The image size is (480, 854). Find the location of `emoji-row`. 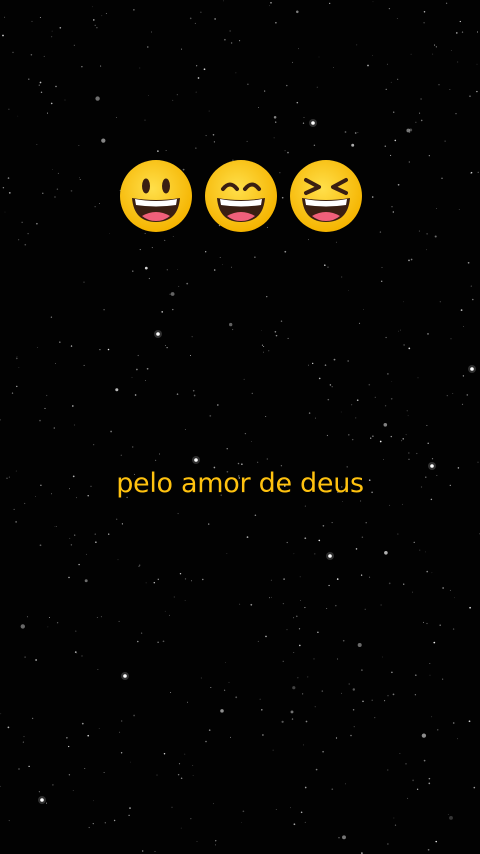

emoji-row is located at coordinates (240, 196).